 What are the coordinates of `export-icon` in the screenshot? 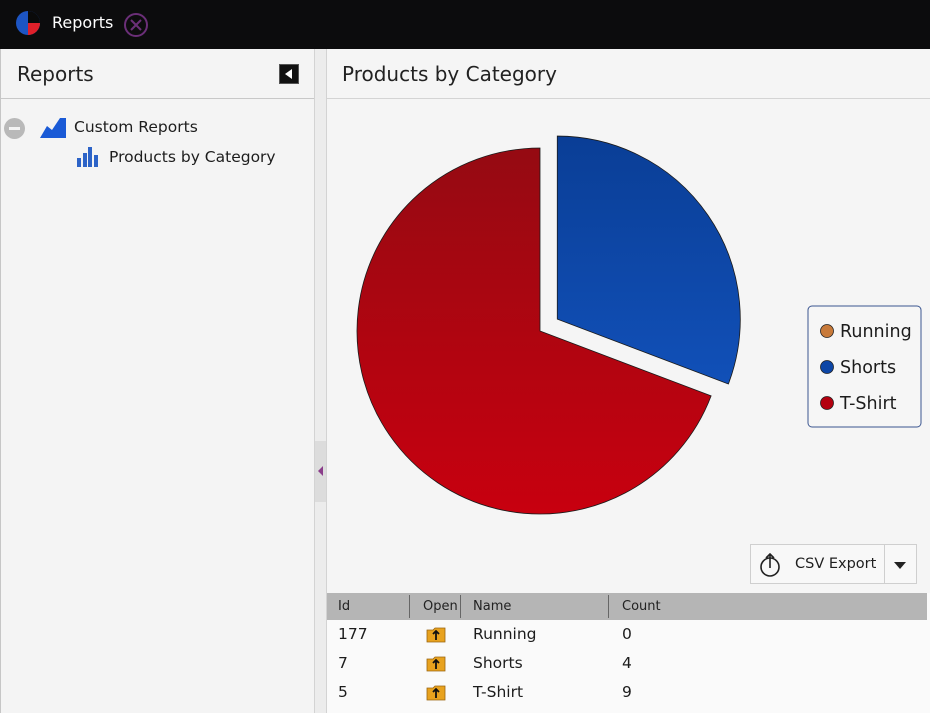 It's located at (770, 565).